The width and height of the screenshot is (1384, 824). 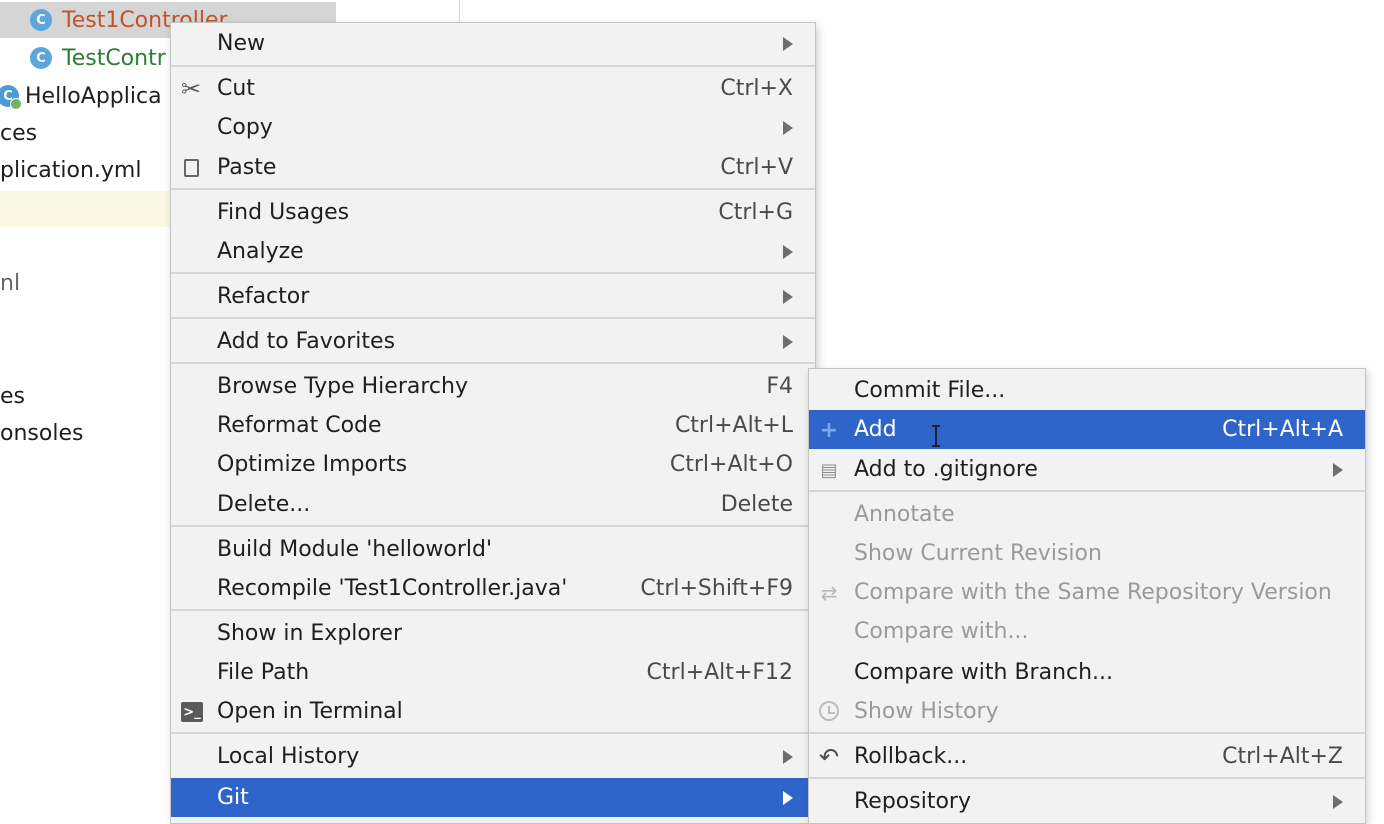 I want to click on menu-item-annotate: Annotate, so click(x=1087, y=514).